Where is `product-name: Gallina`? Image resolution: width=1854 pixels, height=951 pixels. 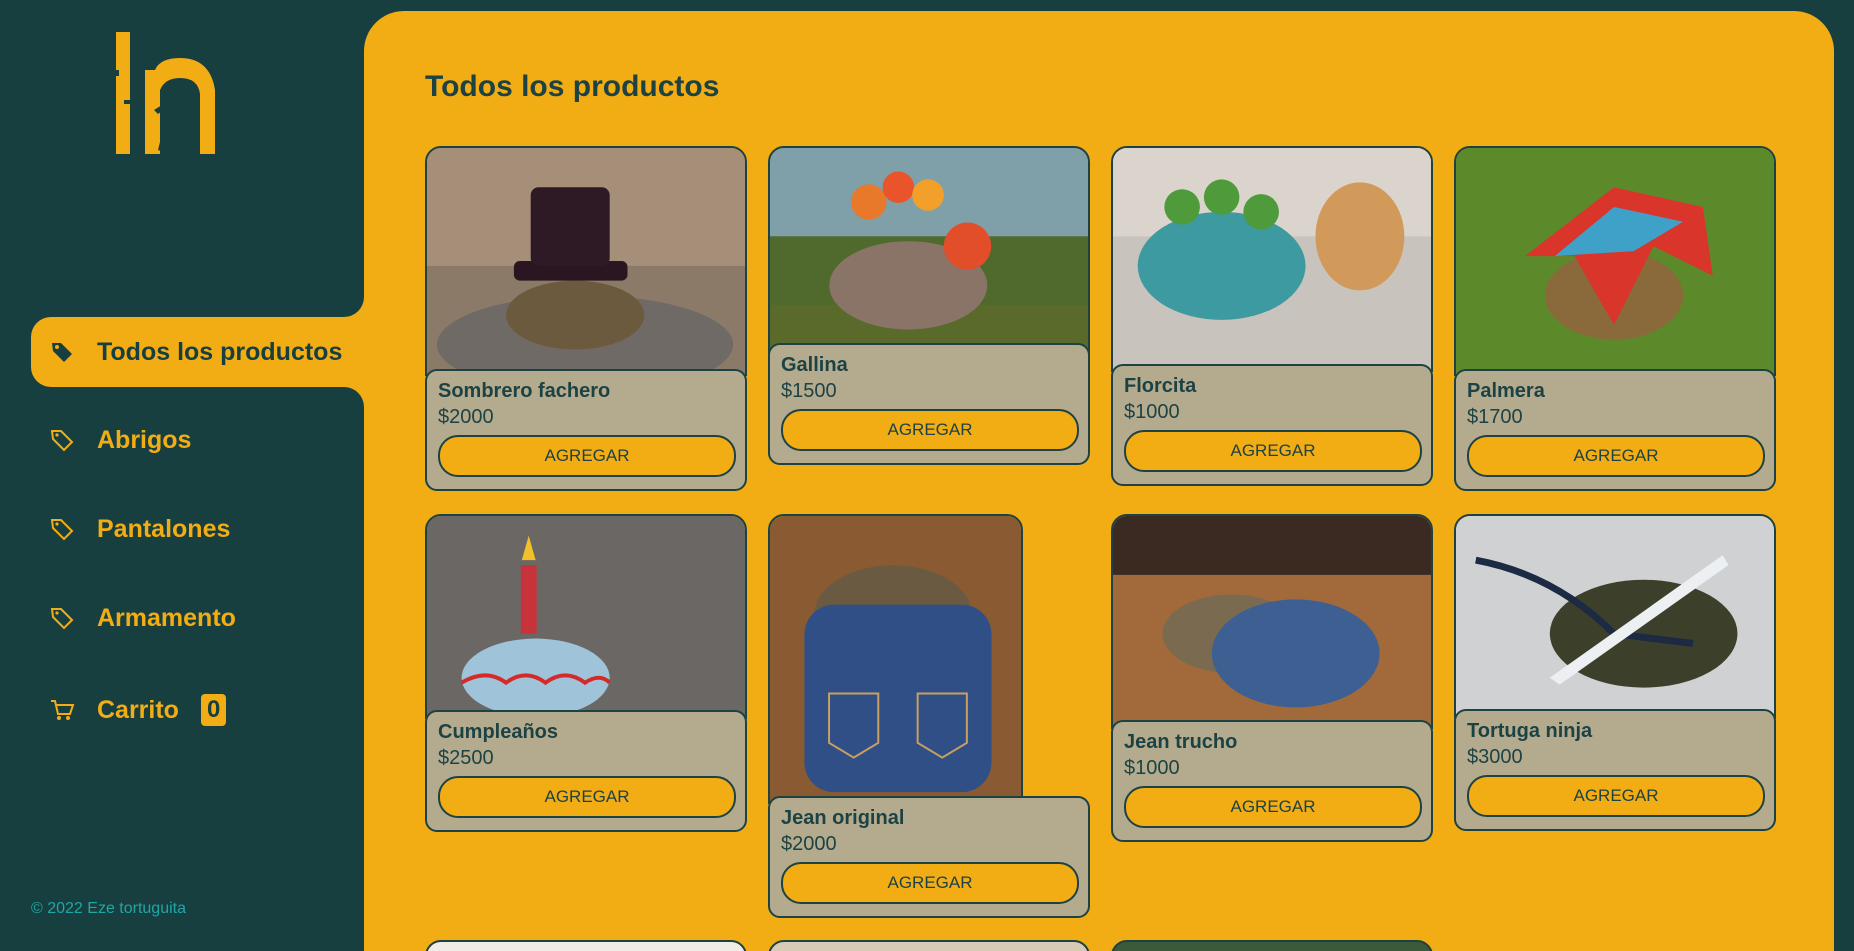 product-name: Gallina is located at coordinates (814, 365).